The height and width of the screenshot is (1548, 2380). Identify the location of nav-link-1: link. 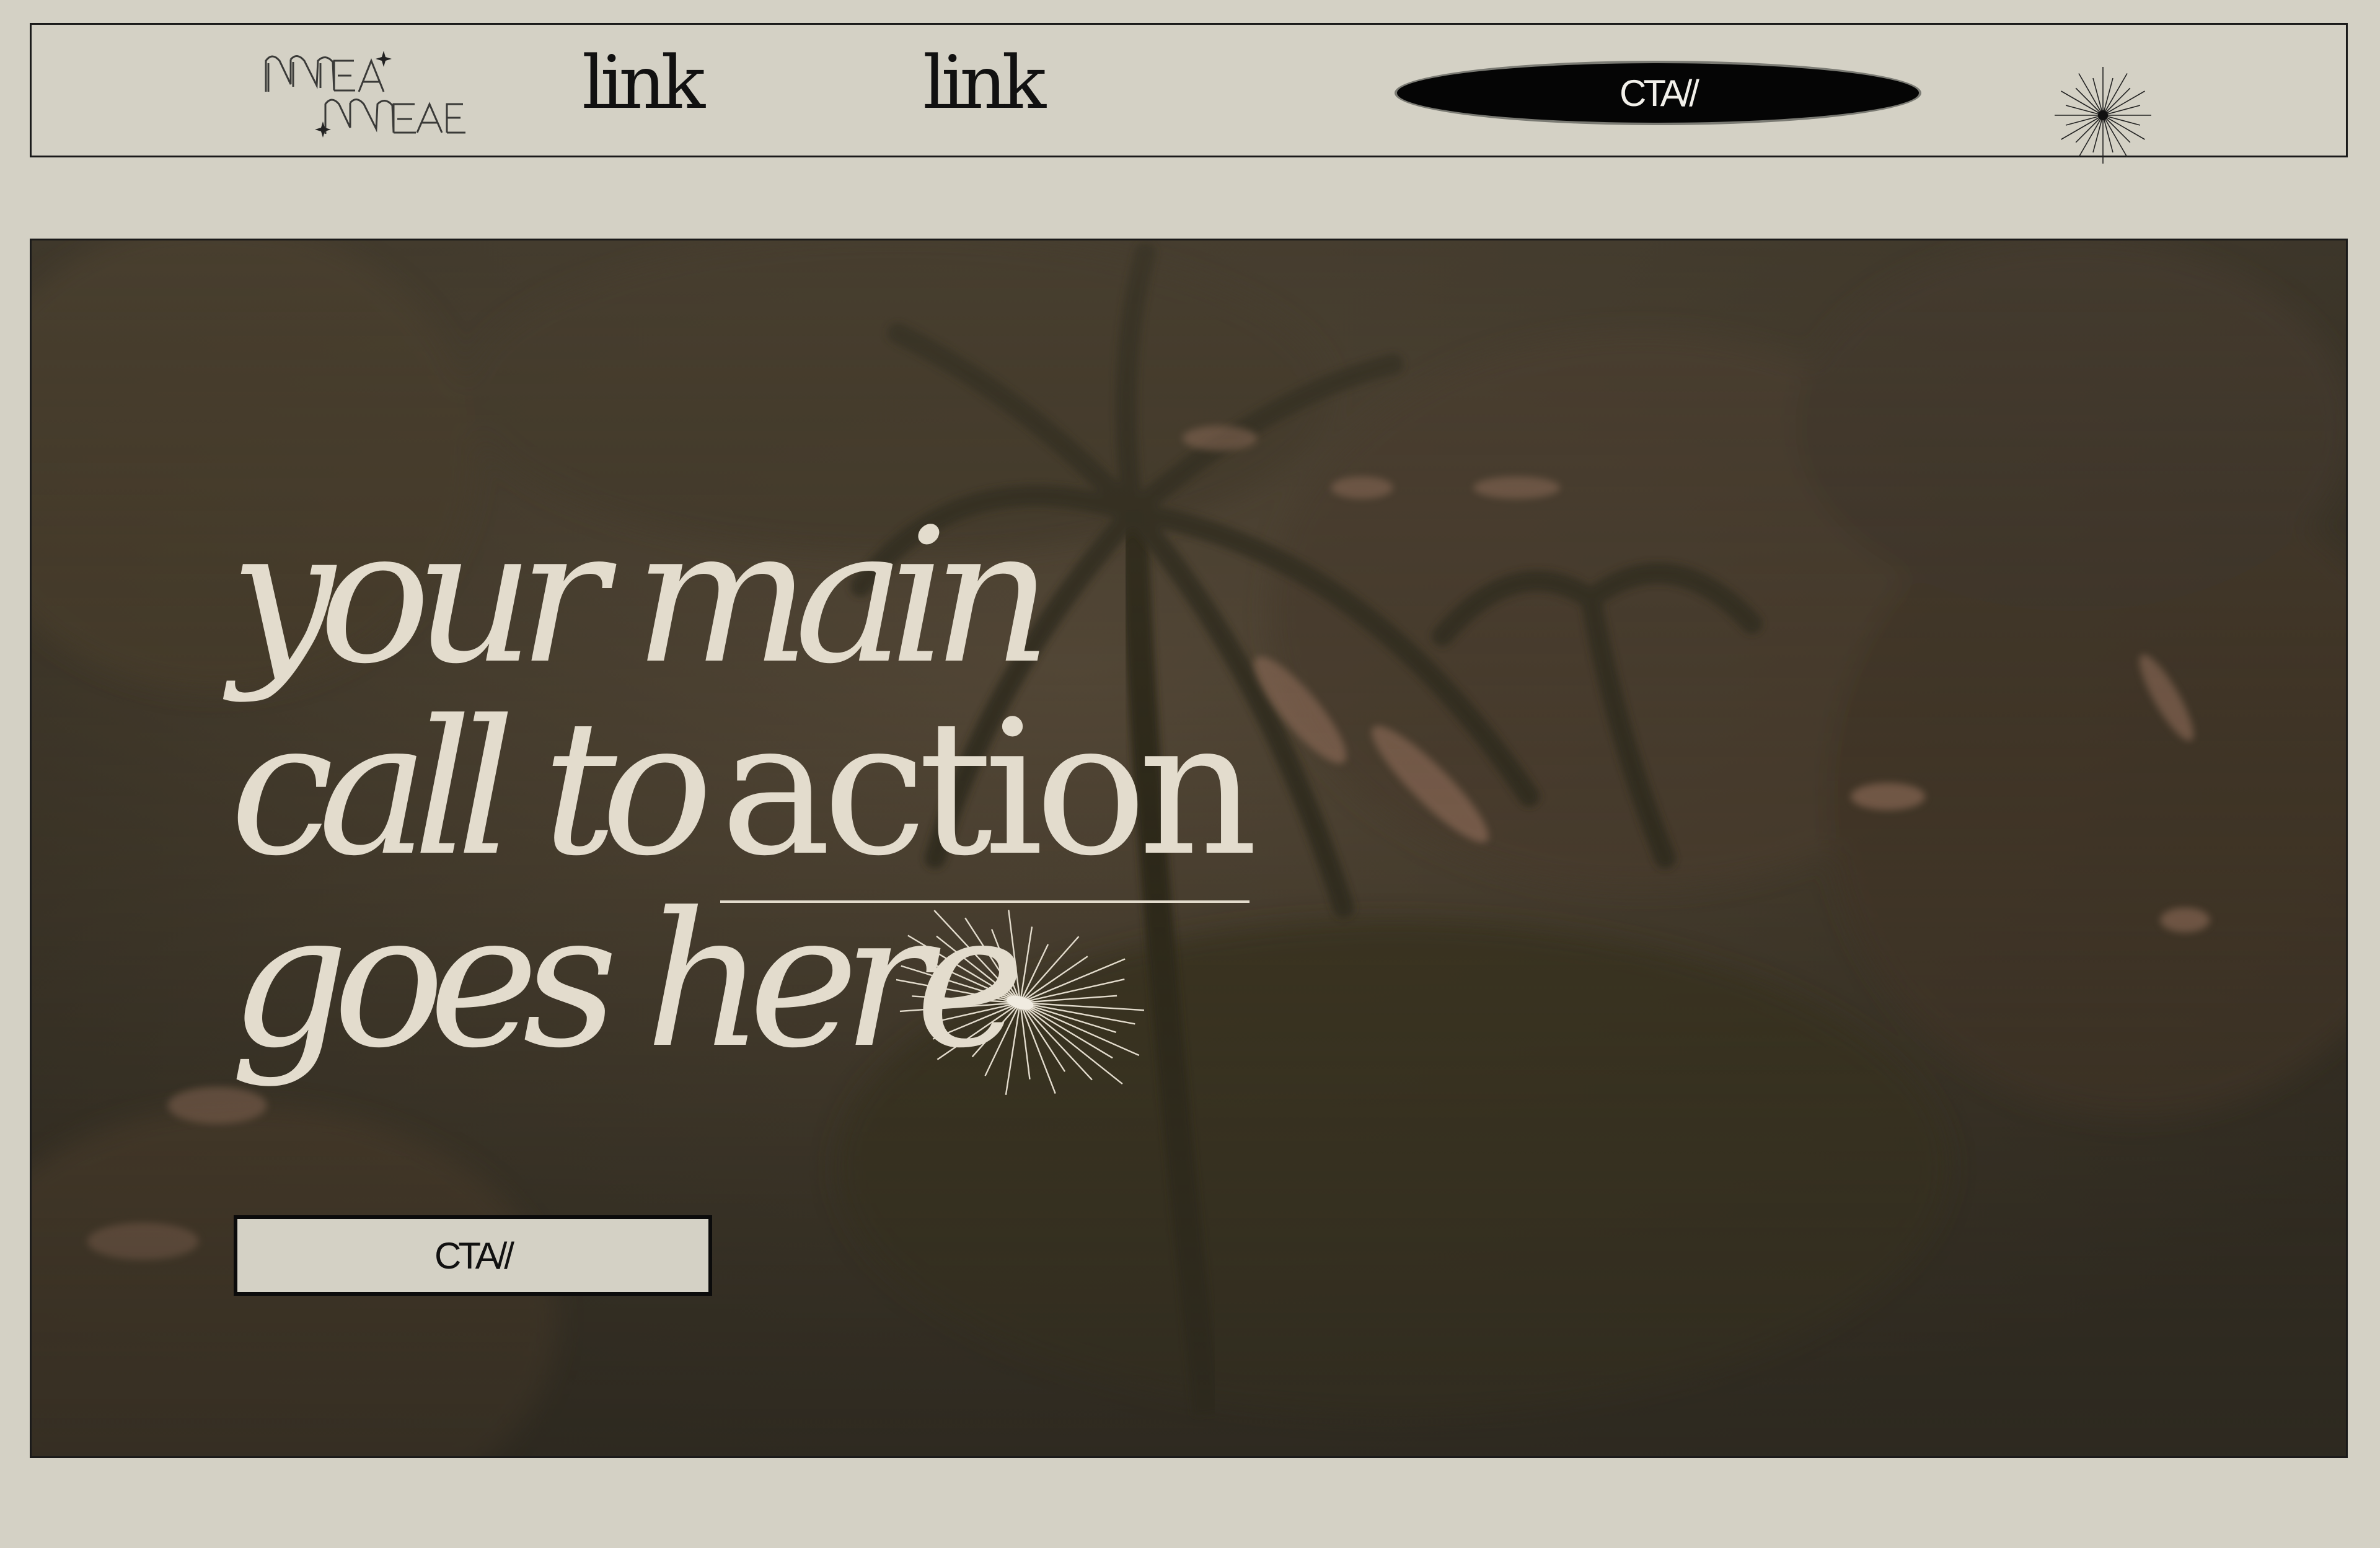
(643, 82).